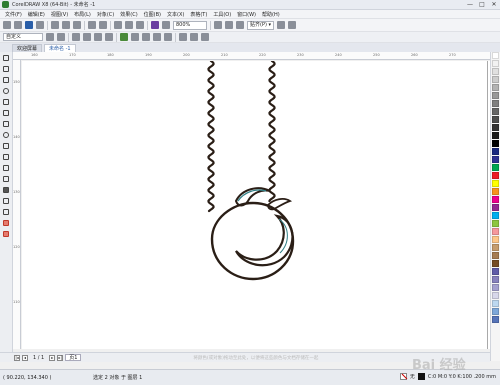 The image size is (500, 385). What do you see at coordinates (18, 25) in the screenshot?
I see `open-folder-icon` at bounding box center [18, 25].